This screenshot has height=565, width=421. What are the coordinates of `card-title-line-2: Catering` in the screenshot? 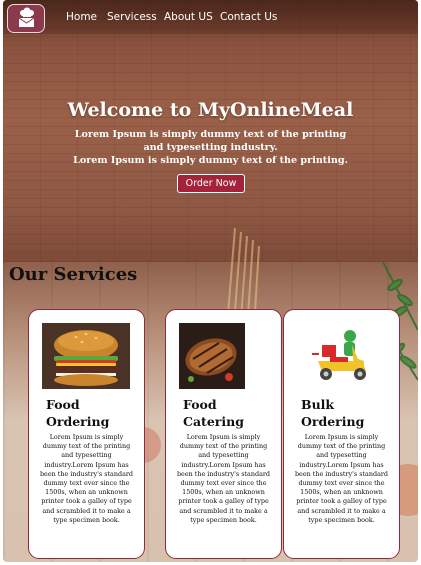 It's located at (213, 421).